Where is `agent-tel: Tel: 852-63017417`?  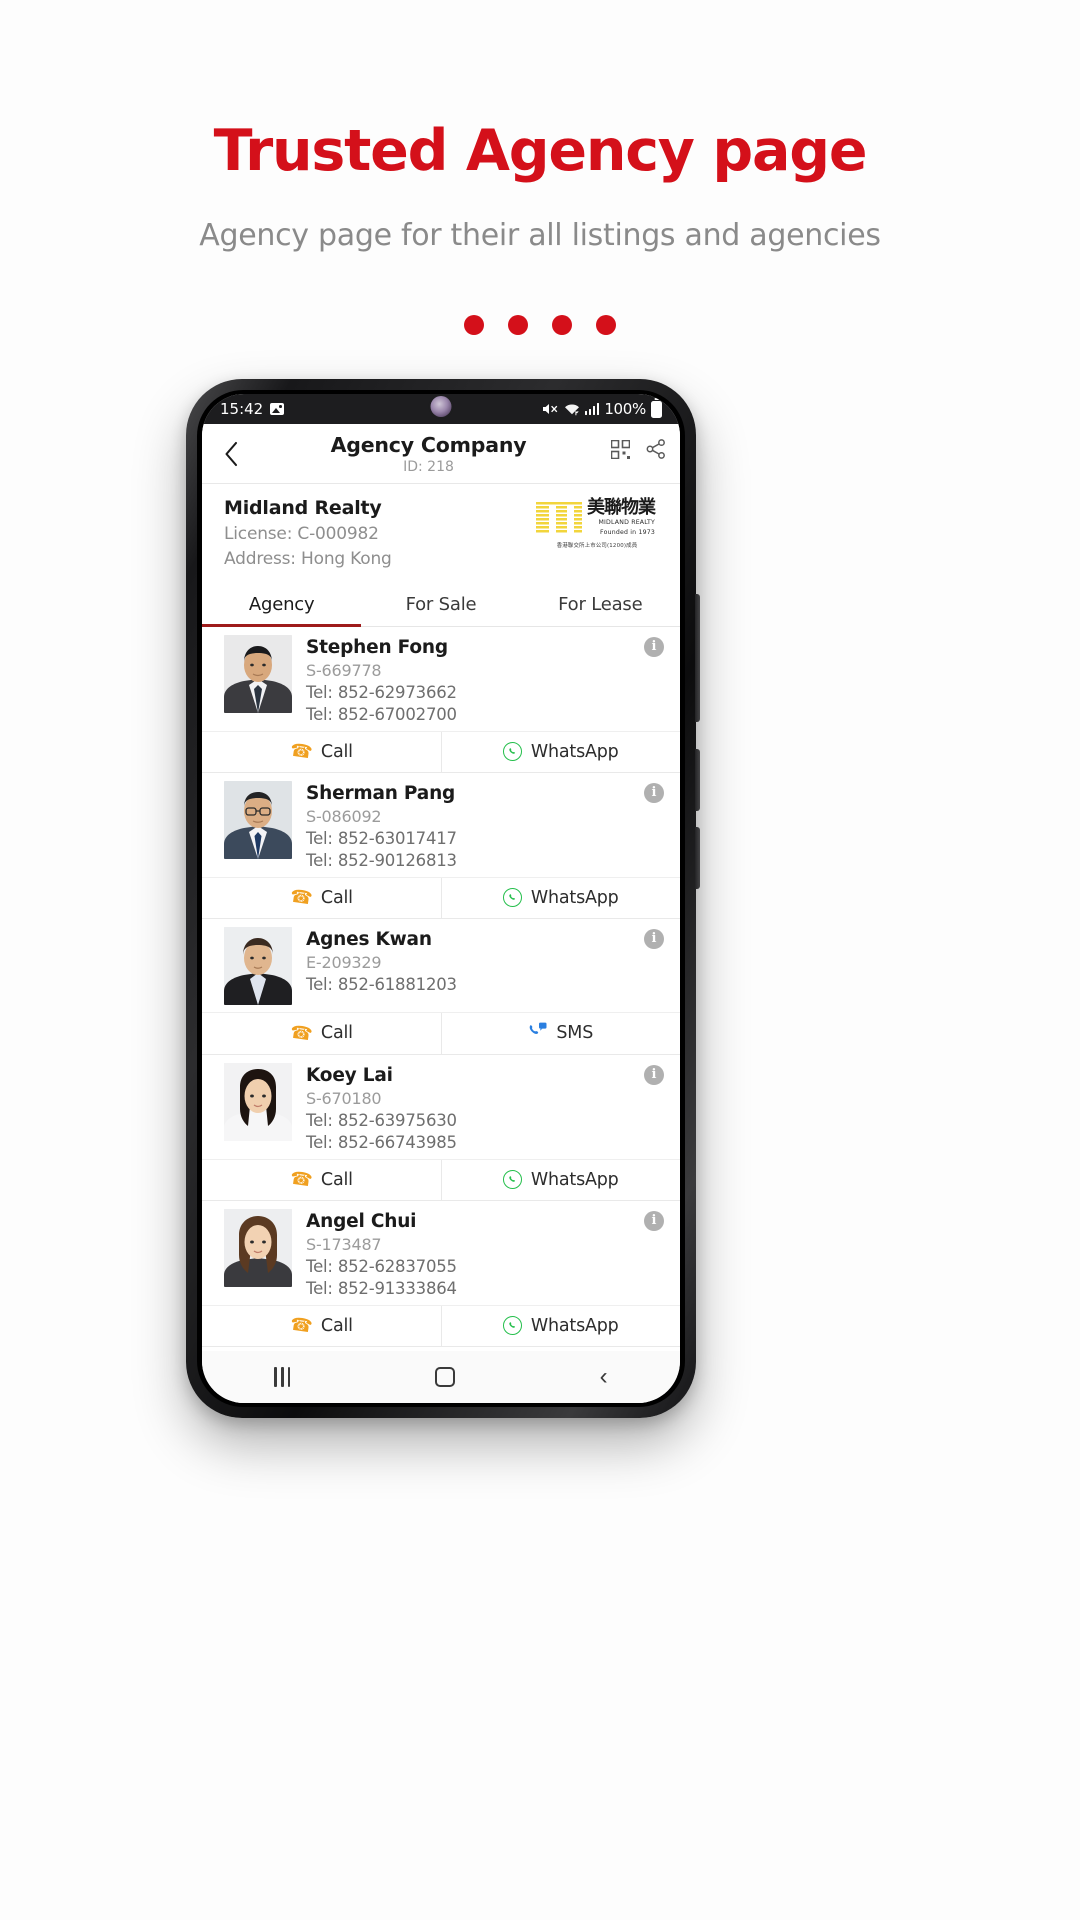 agent-tel: Tel: 852-63017417 is located at coordinates (381, 838).